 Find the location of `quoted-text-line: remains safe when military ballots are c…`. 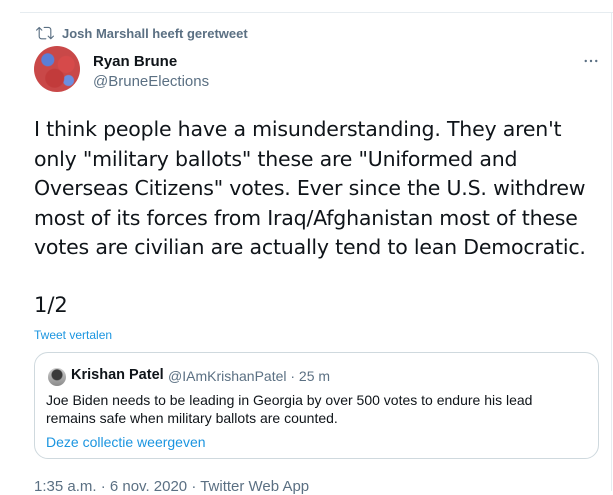

quoted-text-line: remains safe when military ballots are c… is located at coordinates (192, 418).